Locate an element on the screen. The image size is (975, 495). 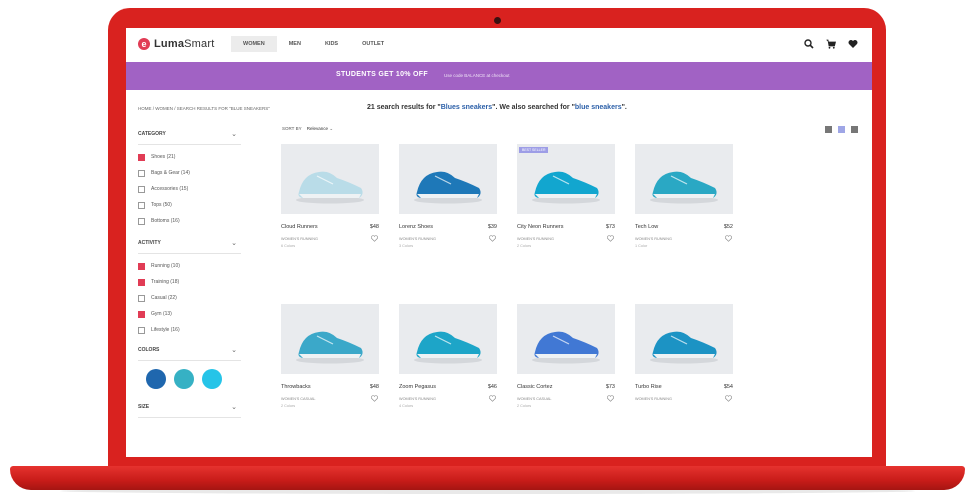
filter-option: Shoes (21) is located at coordinates (189, 157).